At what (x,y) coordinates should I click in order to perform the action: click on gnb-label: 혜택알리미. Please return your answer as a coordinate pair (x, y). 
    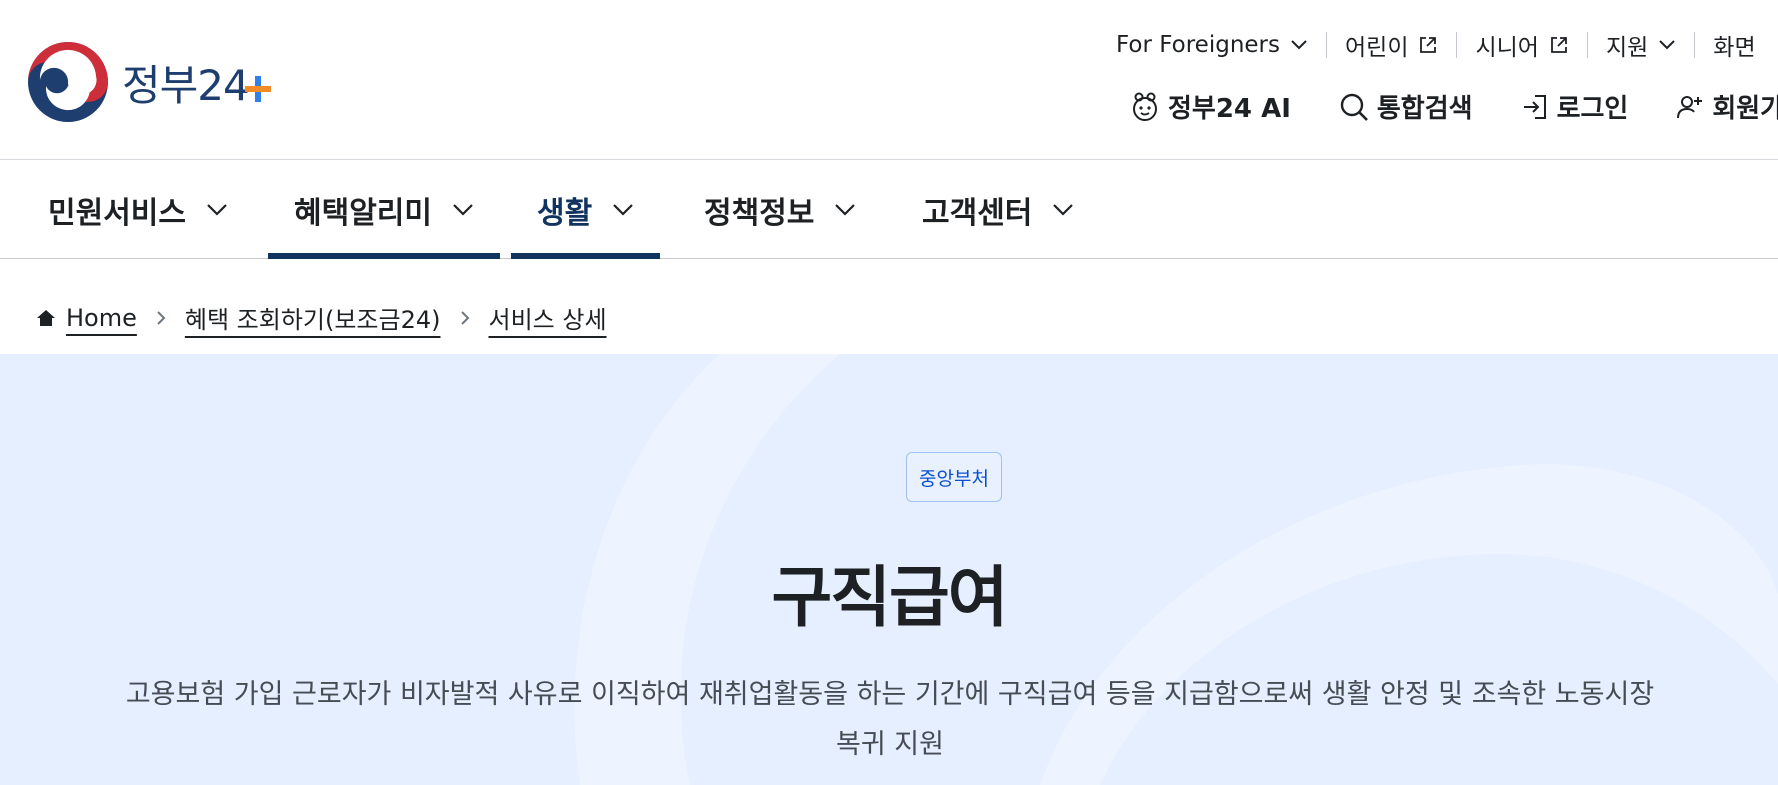
    Looking at the image, I should click on (363, 213).